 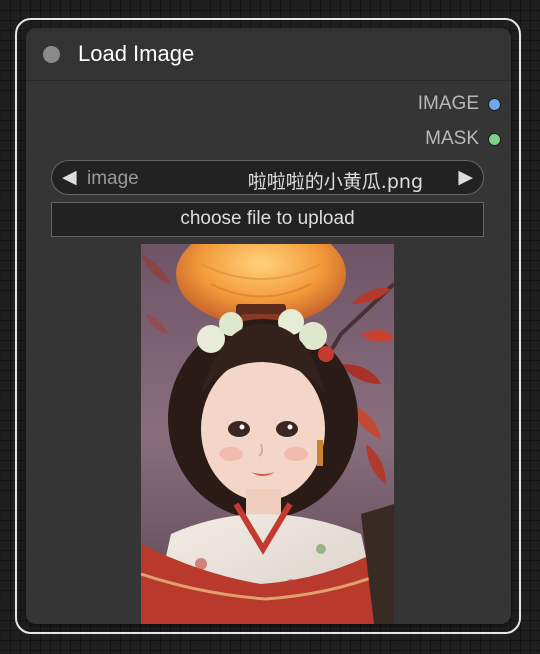 What do you see at coordinates (452, 138) in the screenshot?
I see `output-mask-label: MASK` at bounding box center [452, 138].